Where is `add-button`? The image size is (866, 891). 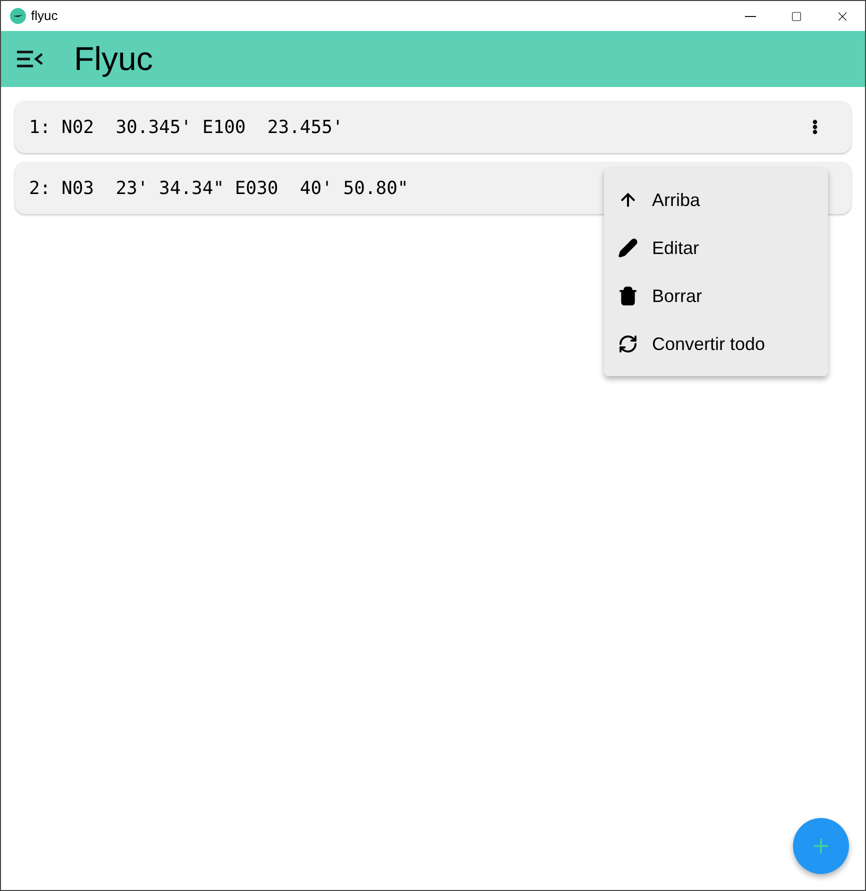 add-button is located at coordinates (821, 846).